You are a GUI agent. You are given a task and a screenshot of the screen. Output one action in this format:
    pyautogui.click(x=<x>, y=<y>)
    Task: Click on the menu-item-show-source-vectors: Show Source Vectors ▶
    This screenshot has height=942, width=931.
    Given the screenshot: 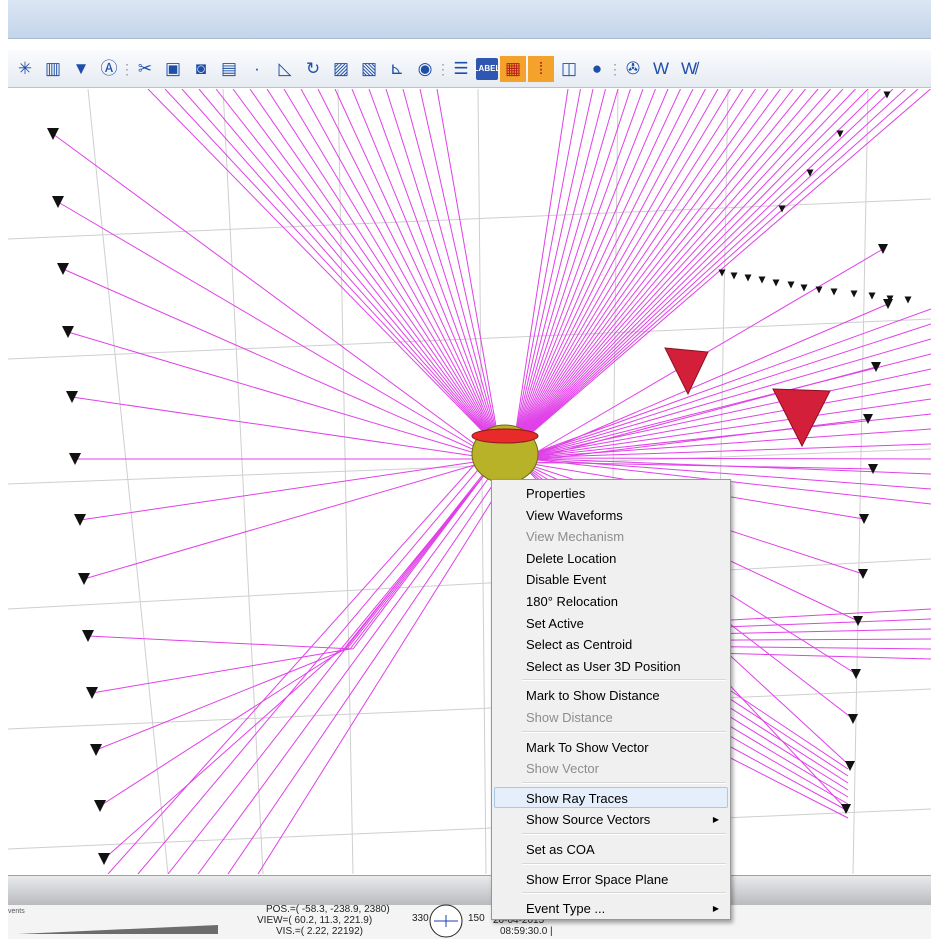 What is the action you would take?
    pyautogui.click(x=611, y=819)
    